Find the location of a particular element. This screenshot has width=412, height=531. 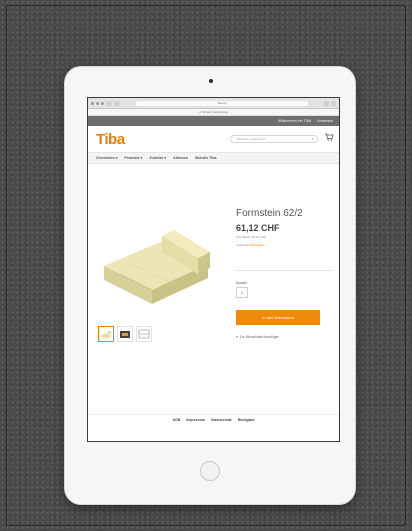

product-image is located at coordinates (156, 253).